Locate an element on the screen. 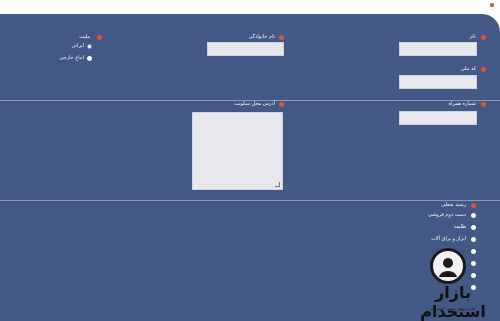  watermark-logo: بازار استخدام نیازمندیهای شغلی استخدام is located at coordinates (453, 282).